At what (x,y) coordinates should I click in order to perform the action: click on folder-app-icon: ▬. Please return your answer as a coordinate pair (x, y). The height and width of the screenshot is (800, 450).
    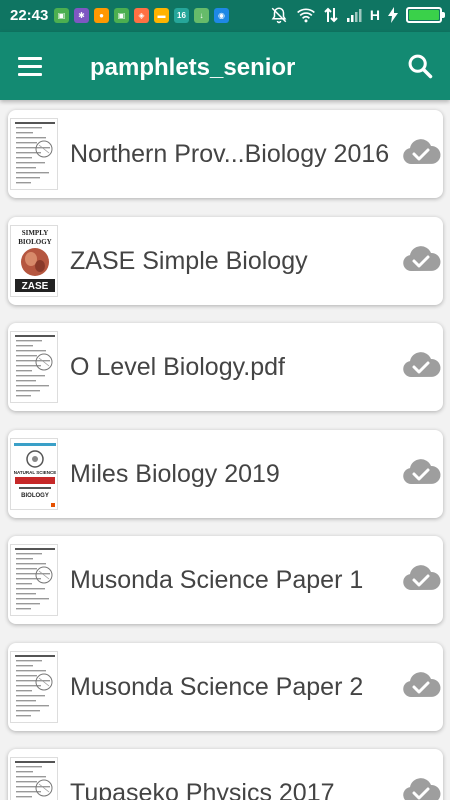
    Looking at the image, I should click on (161, 15).